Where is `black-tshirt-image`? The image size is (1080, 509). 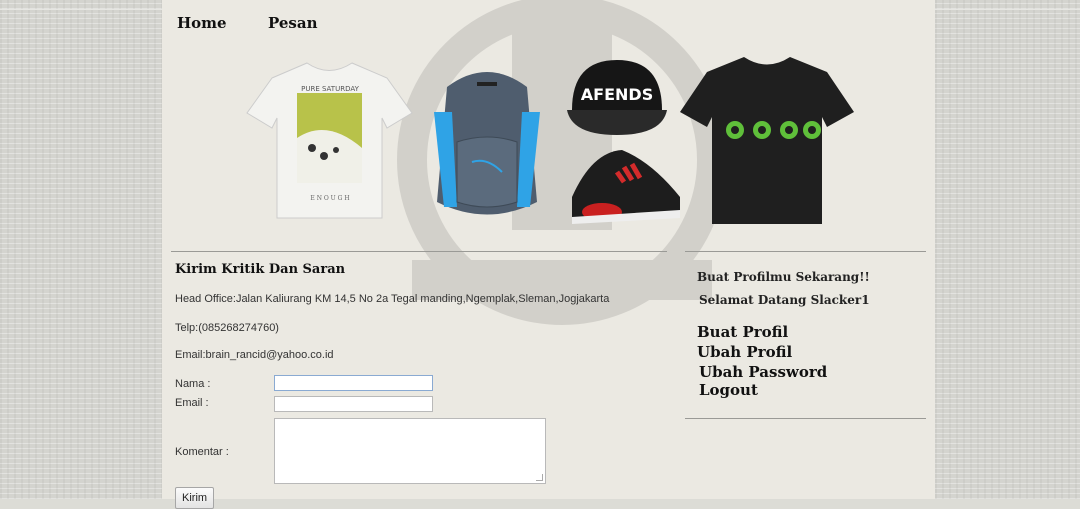 black-tshirt-image is located at coordinates (767, 140).